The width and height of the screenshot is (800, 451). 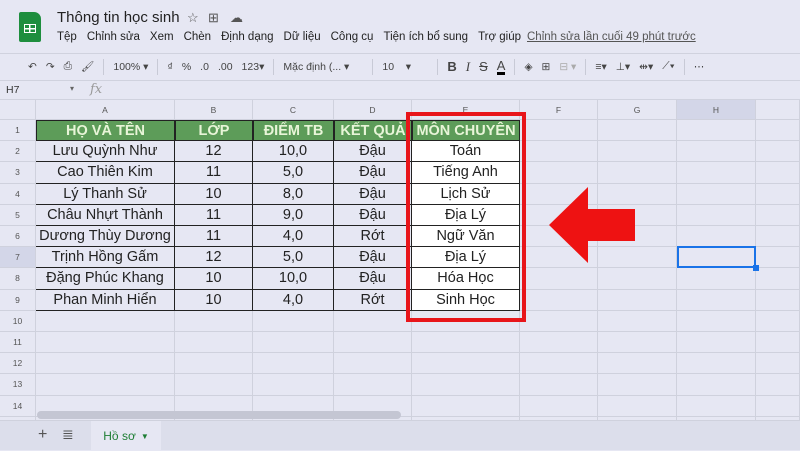 I want to click on table-header-cell: ĐIỂM TB, so click(x=293, y=131).